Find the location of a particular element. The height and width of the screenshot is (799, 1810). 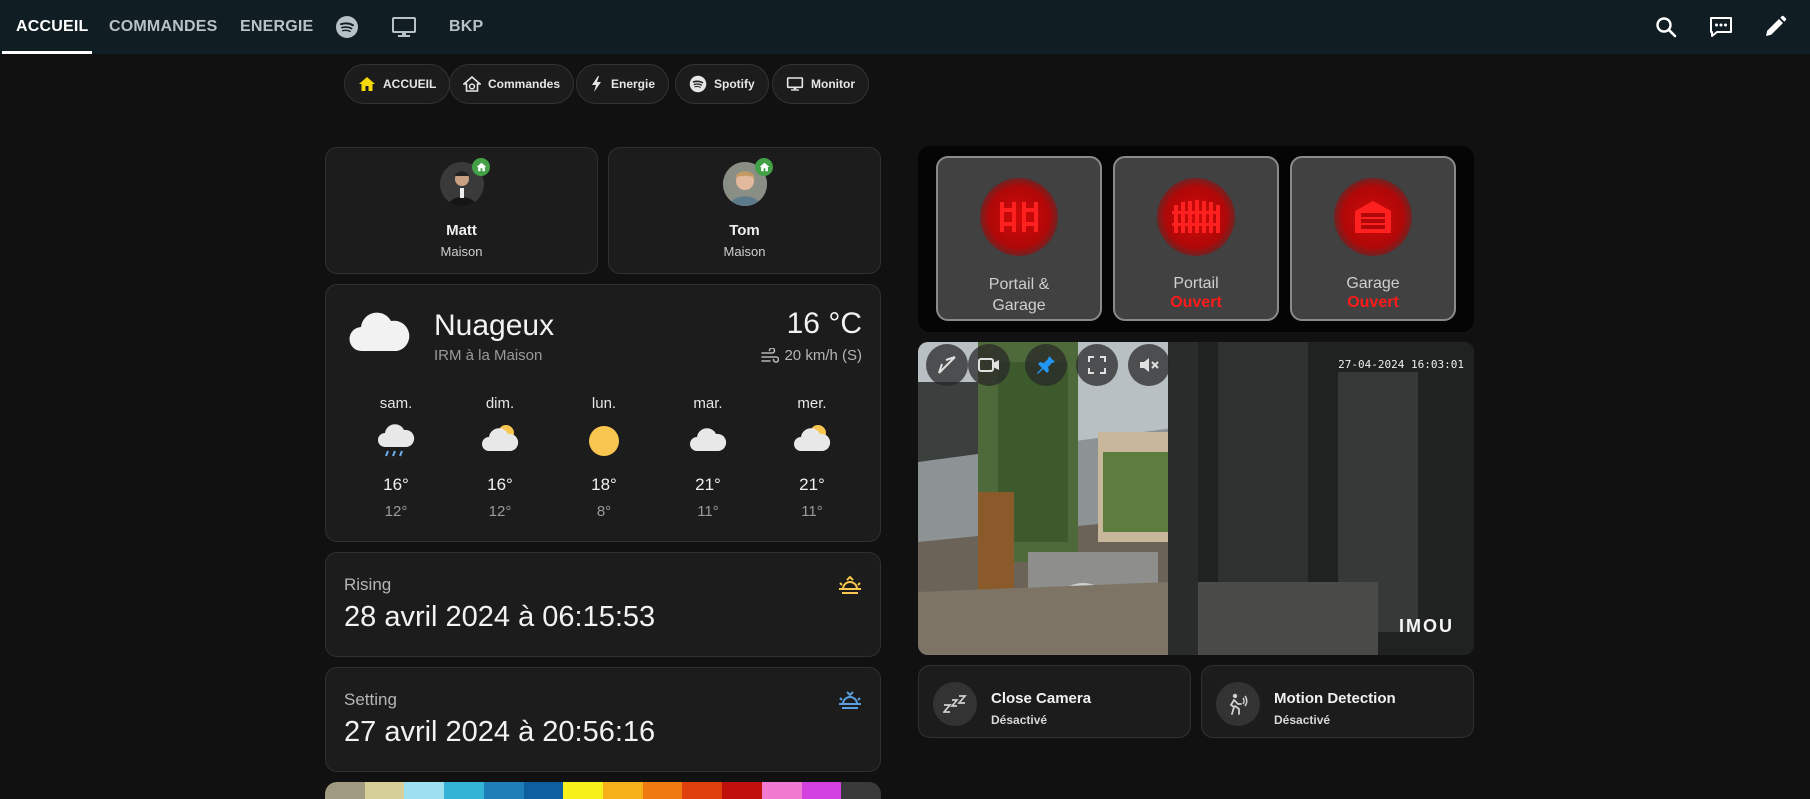

camera-feed: 27-04-2024 16:03:01 IMOU is located at coordinates (1196, 498).